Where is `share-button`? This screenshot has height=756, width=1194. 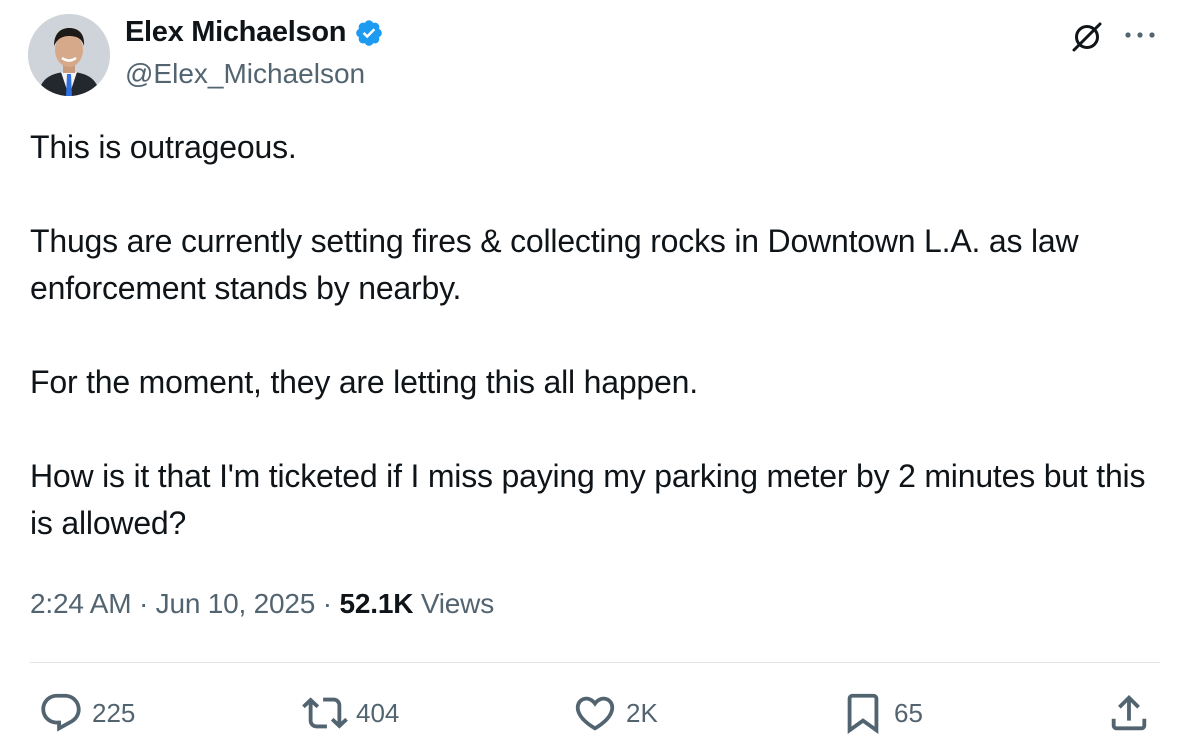
share-button is located at coordinates (1129, 713).